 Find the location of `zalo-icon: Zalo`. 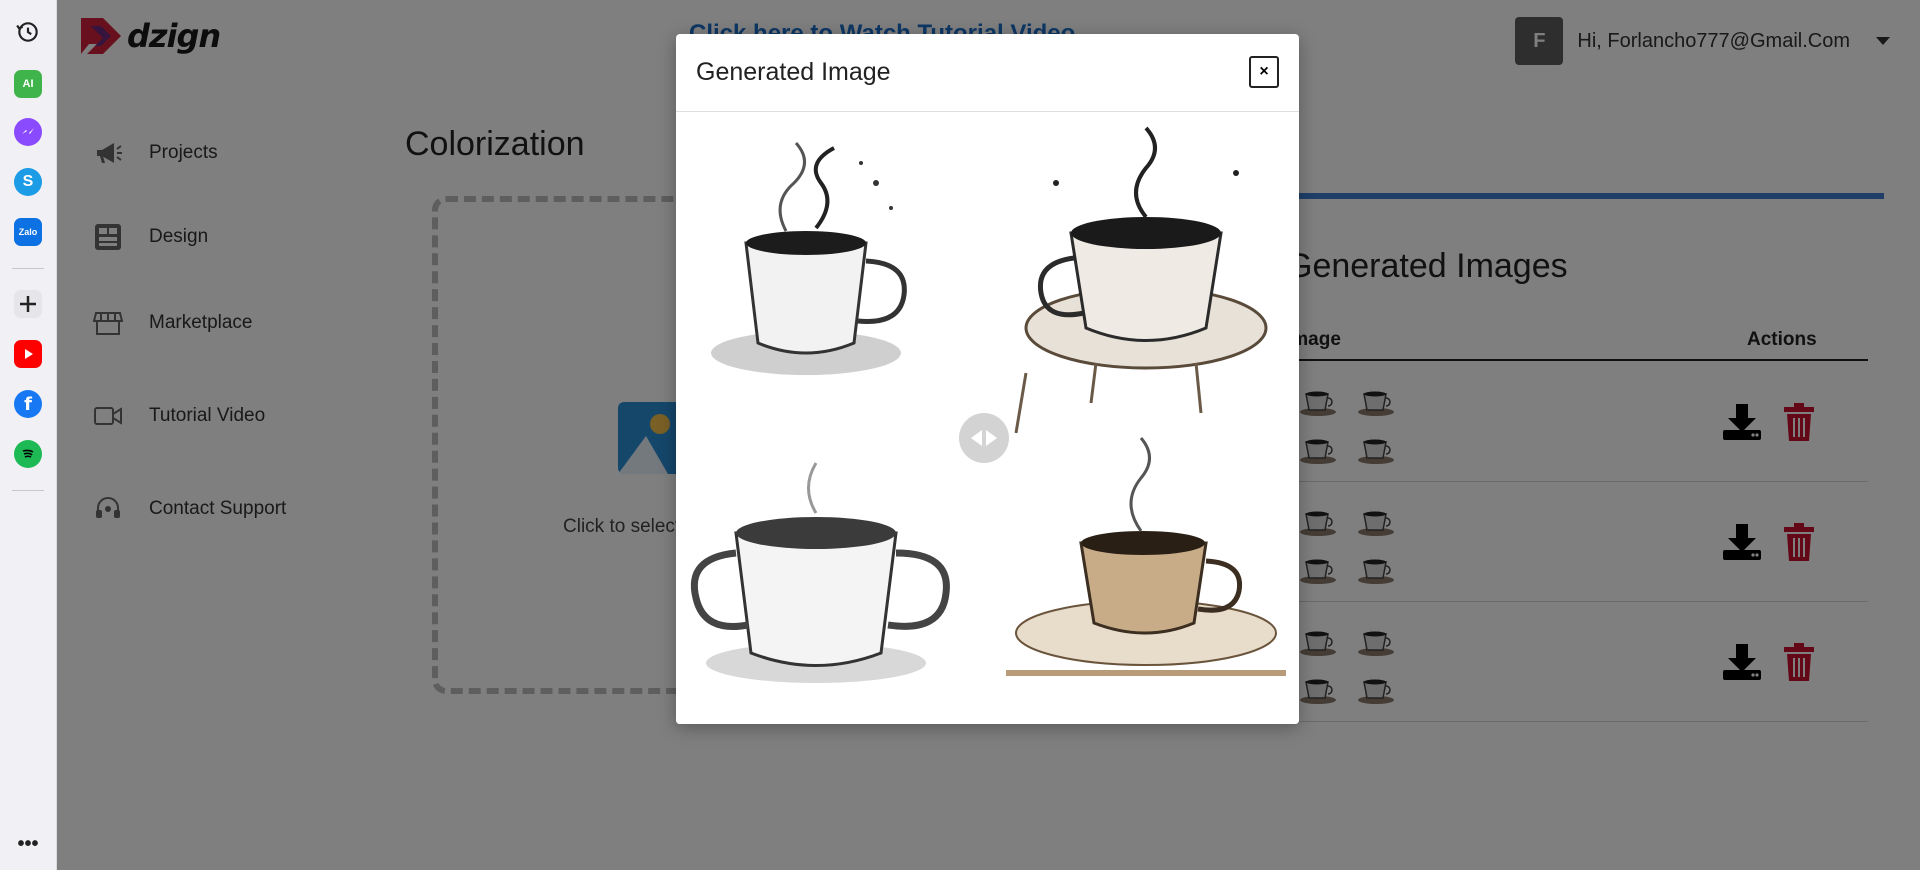

zalo-icon: Zalo is located at coordinates (28, 232).